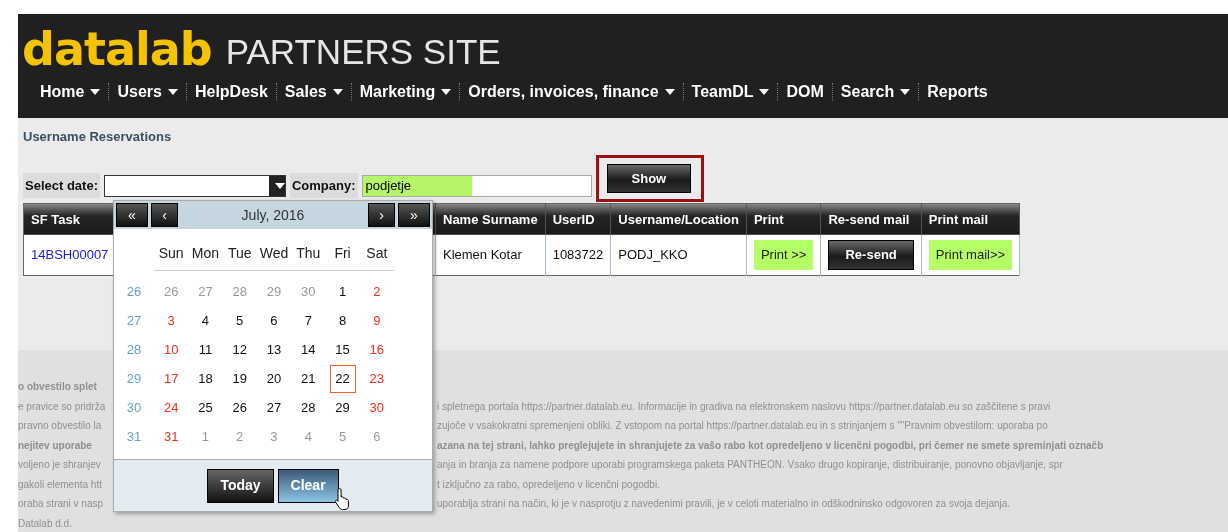 The width and height of the screenshot is (1228, 532). Describe the element at coordinates (134, 379) in the screenshot. I see `week-number: 29` at that location.